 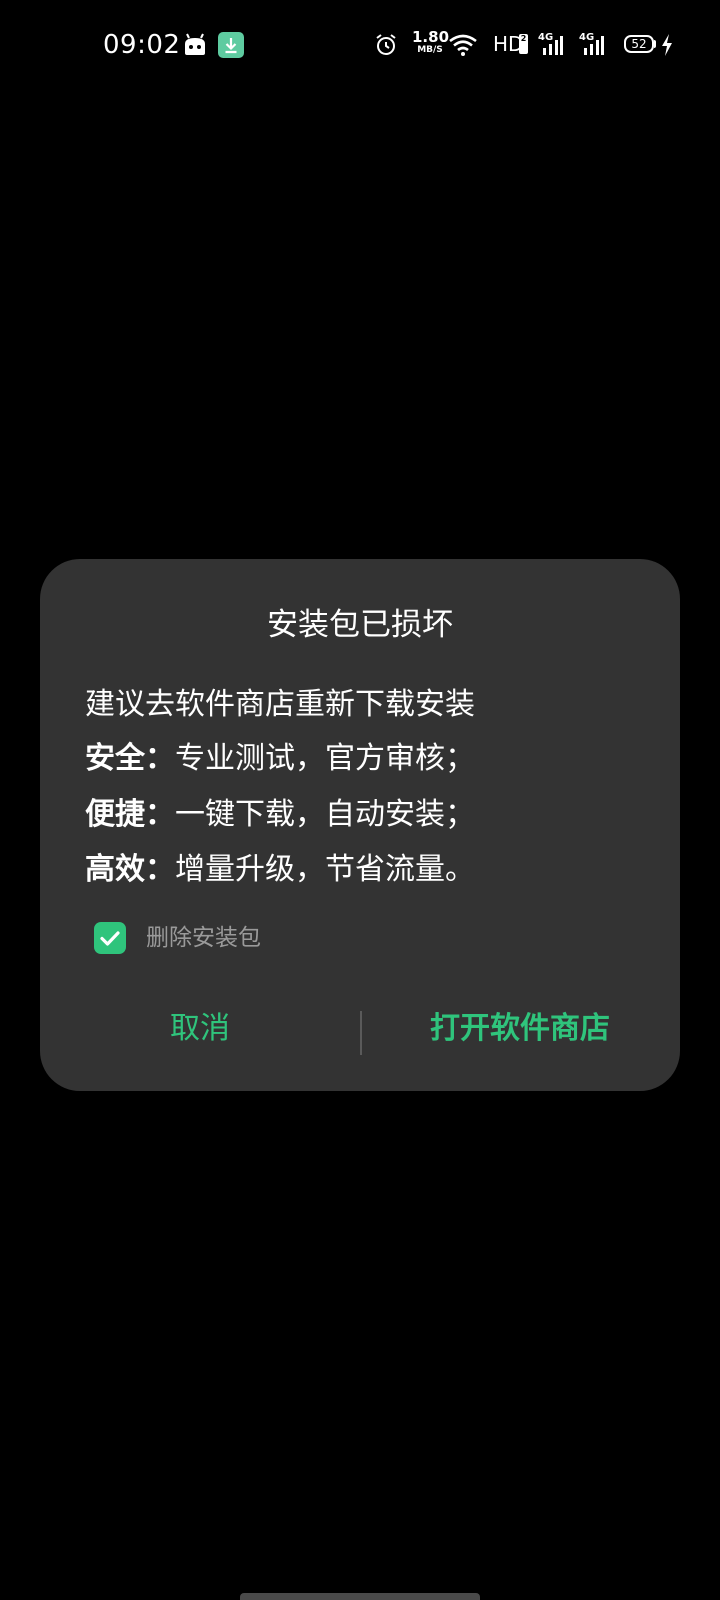 I want to click on feature-text: 专业测试，官方审核；, so click(x=325, y=758).